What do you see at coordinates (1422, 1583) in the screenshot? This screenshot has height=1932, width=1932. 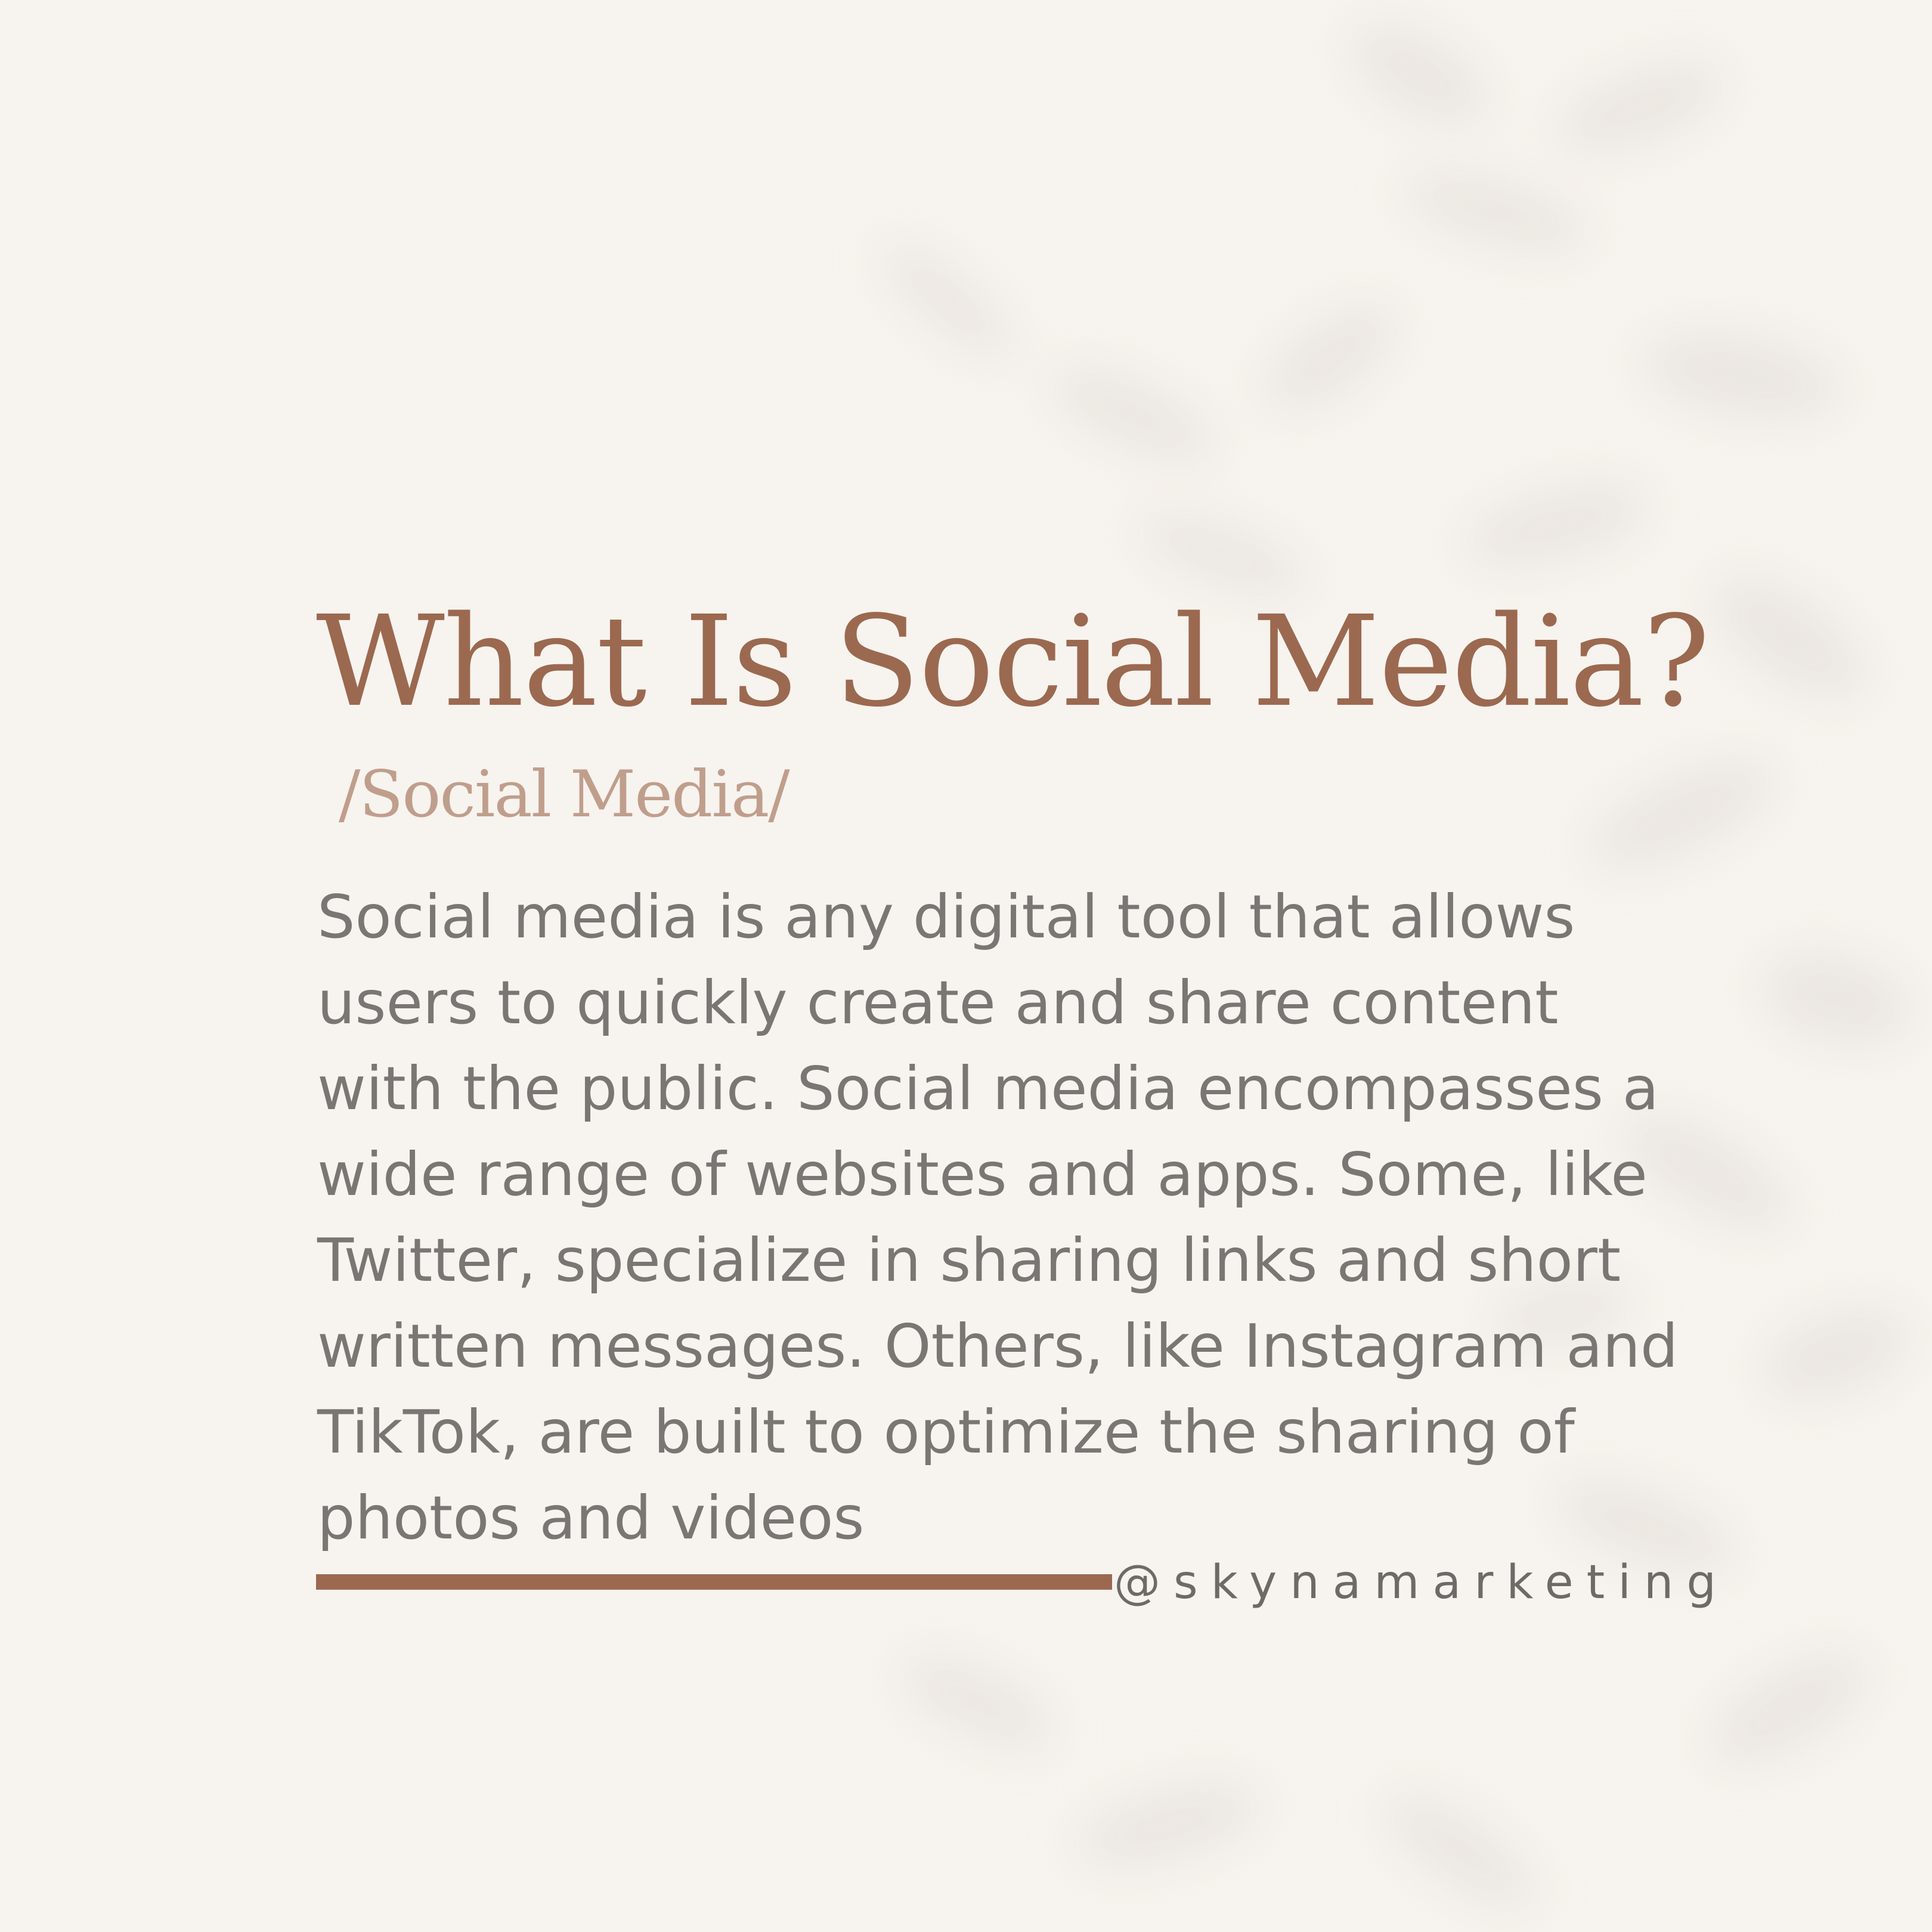 I see `account-handle: @skynamarketing` at bounding box center [1422, 1583].